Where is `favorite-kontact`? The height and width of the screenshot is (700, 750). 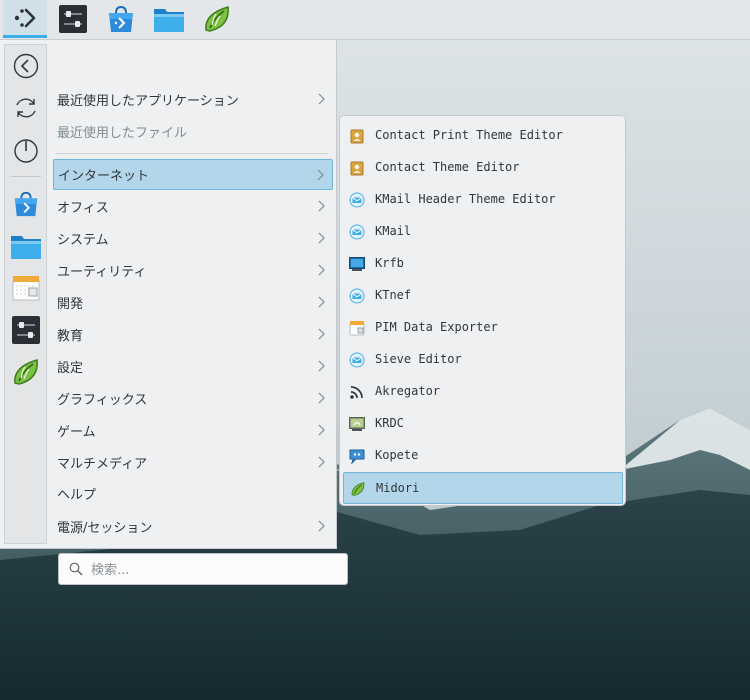 favorite-kontact is located at coordinates (26, 288).